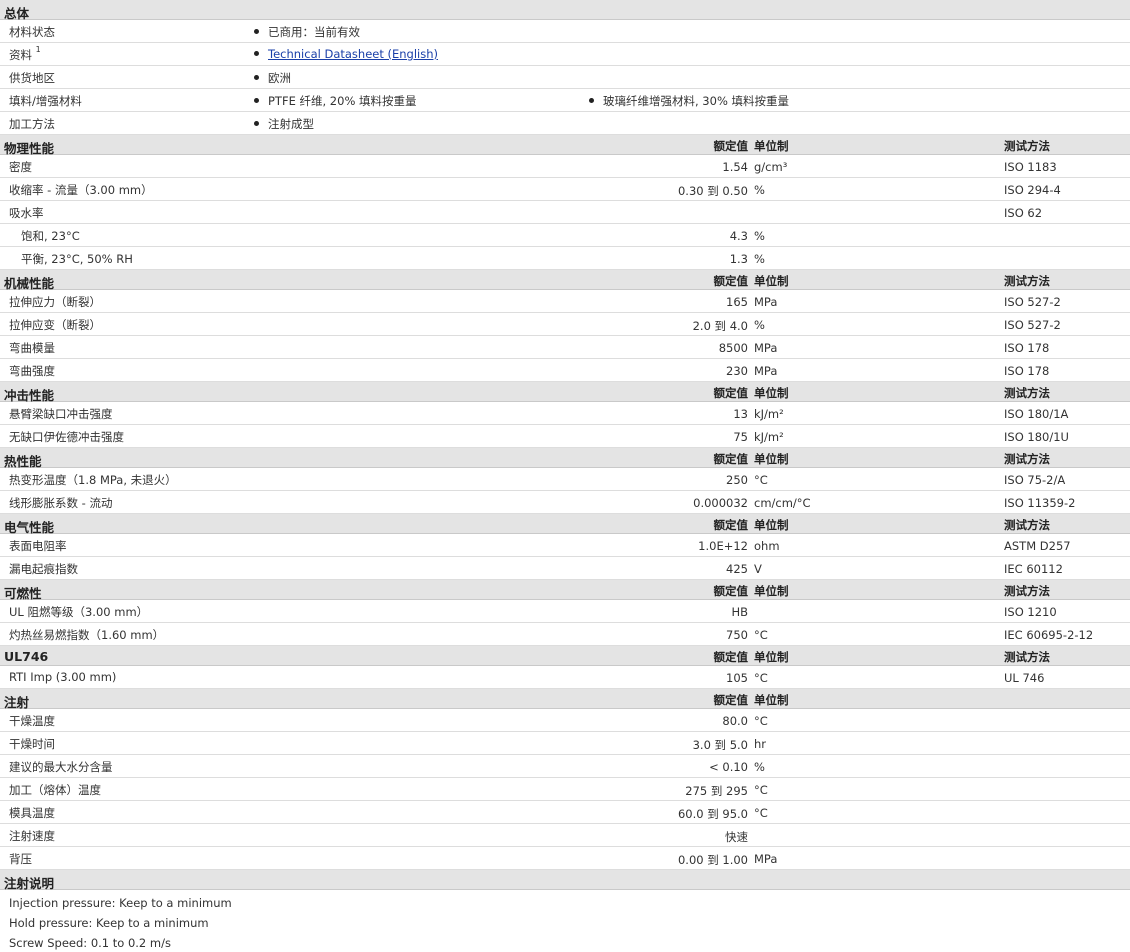  Describe the element at coordinates (38, 50) in the screenshot. I see `footnote-marker: 1` at that location.